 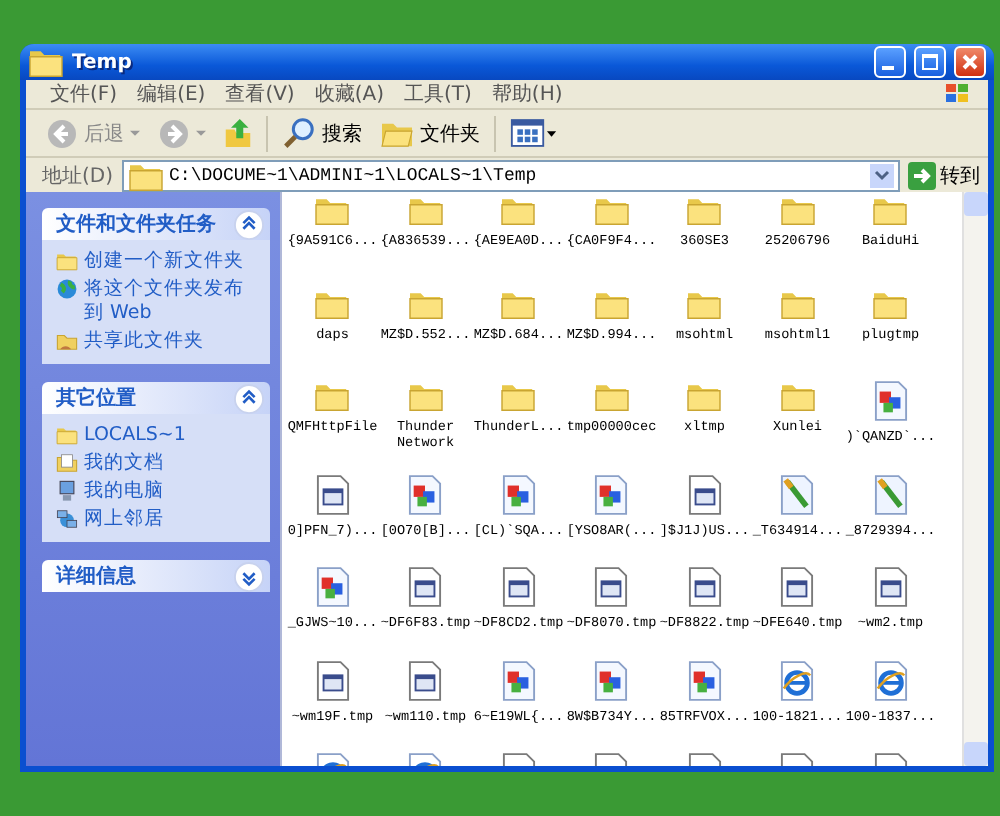 I want to click on views-icon, so click(x=534, y=133).